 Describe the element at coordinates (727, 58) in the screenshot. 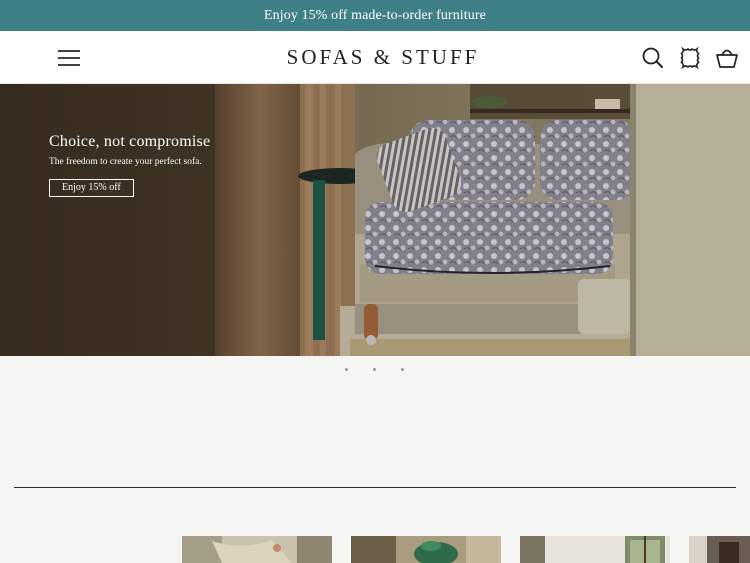

I see `basket-icon` at that location.